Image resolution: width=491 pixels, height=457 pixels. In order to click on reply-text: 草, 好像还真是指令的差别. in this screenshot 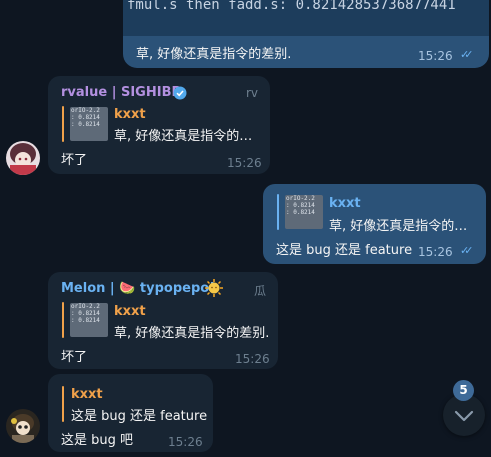, I will do `click(191, 331)`.